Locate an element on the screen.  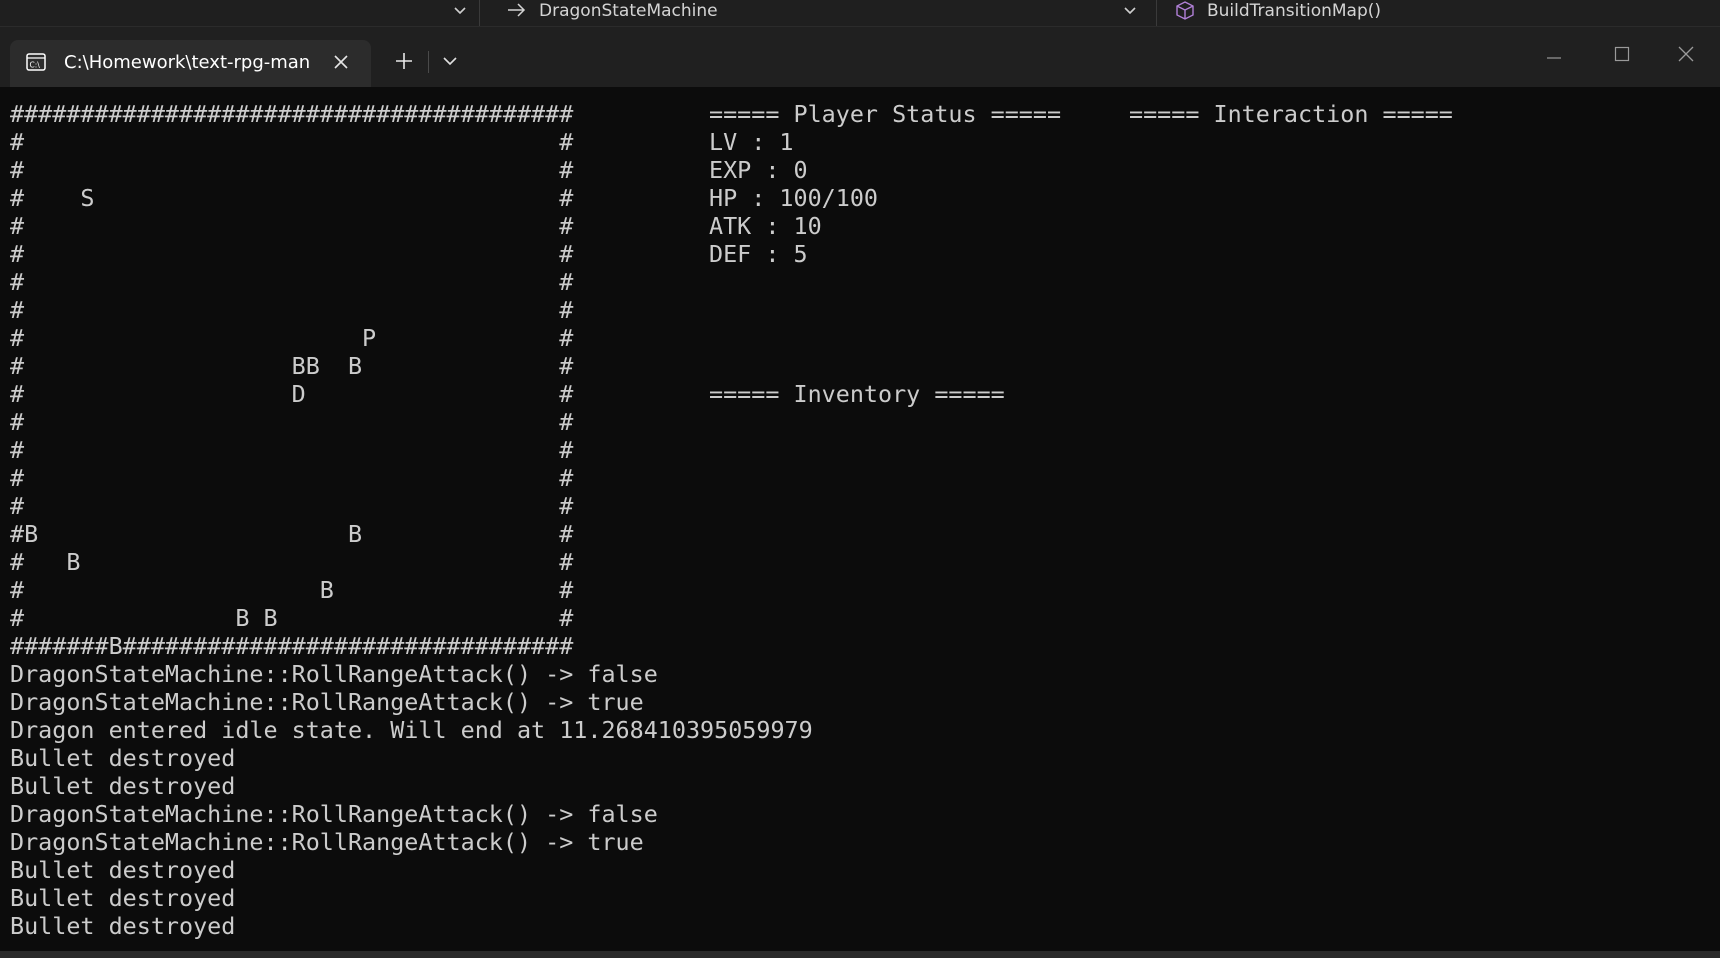
new-tab-button is located at coordinates (404, 61).